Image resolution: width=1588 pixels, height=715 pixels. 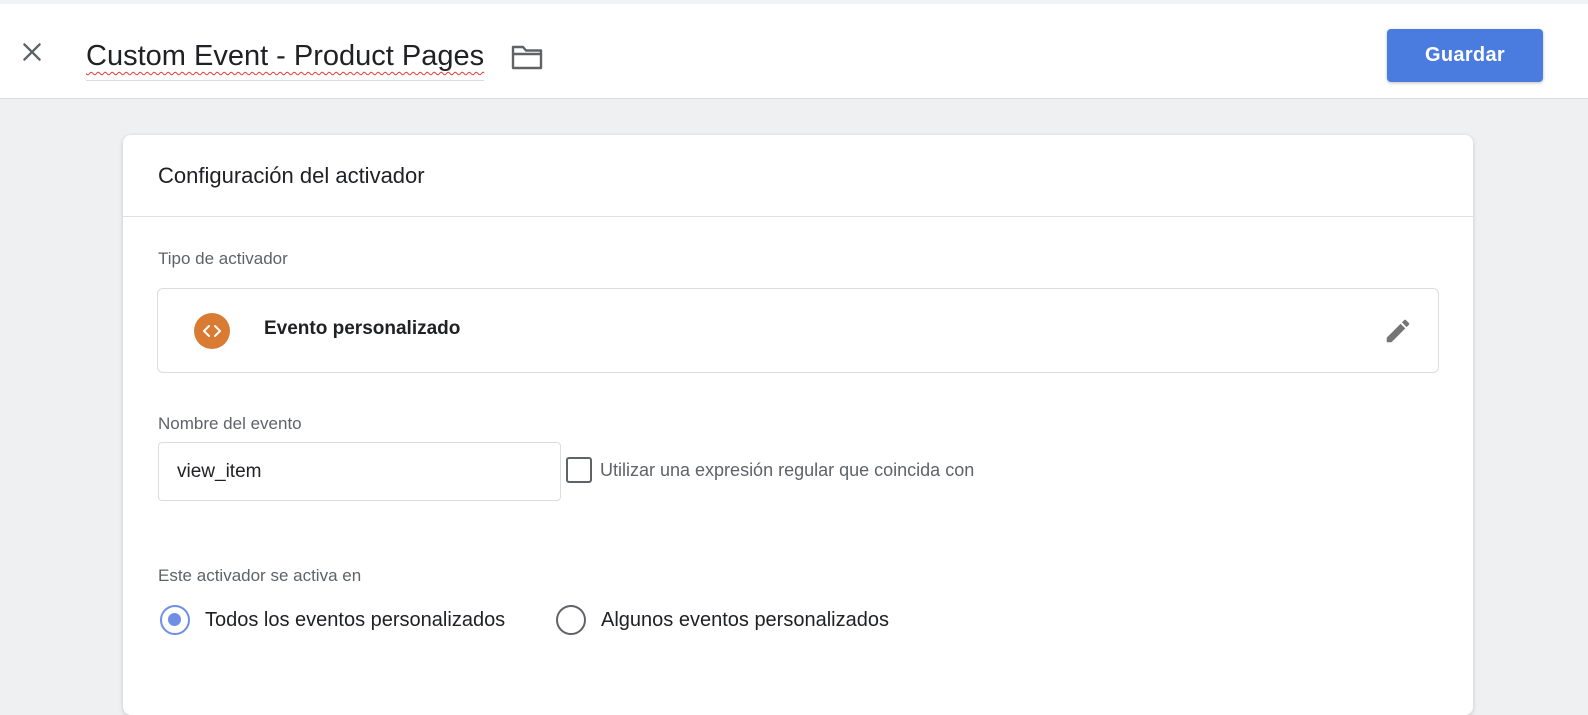 I want to click on folder-icon, so click(x=527, y=57).